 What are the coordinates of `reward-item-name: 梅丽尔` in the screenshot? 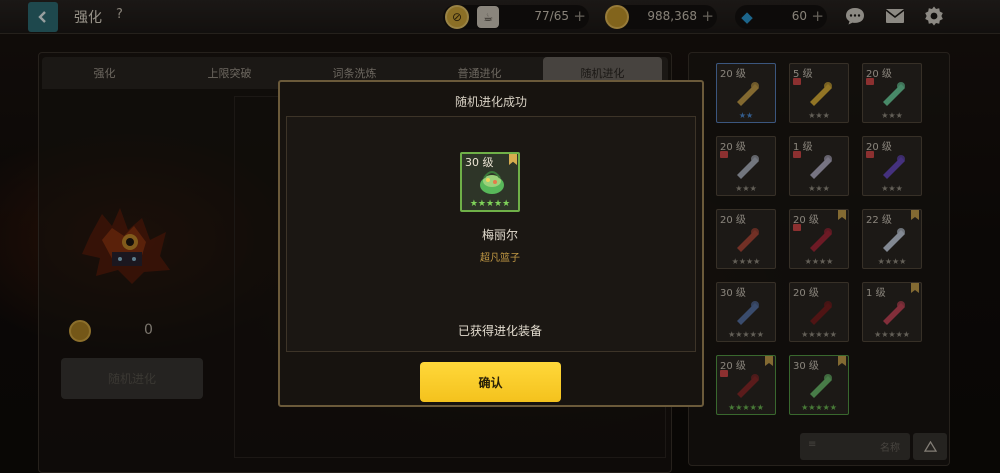 It's located at (499, 235).